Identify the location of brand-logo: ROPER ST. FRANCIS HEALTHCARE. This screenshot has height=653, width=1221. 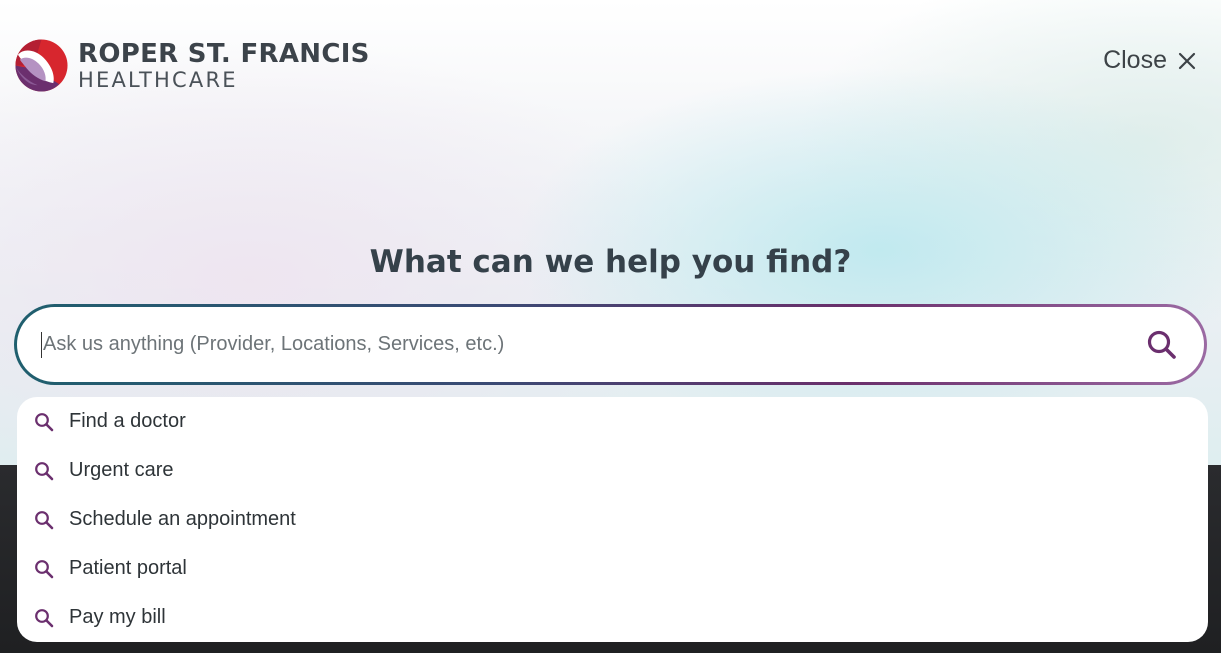
(192, 65).